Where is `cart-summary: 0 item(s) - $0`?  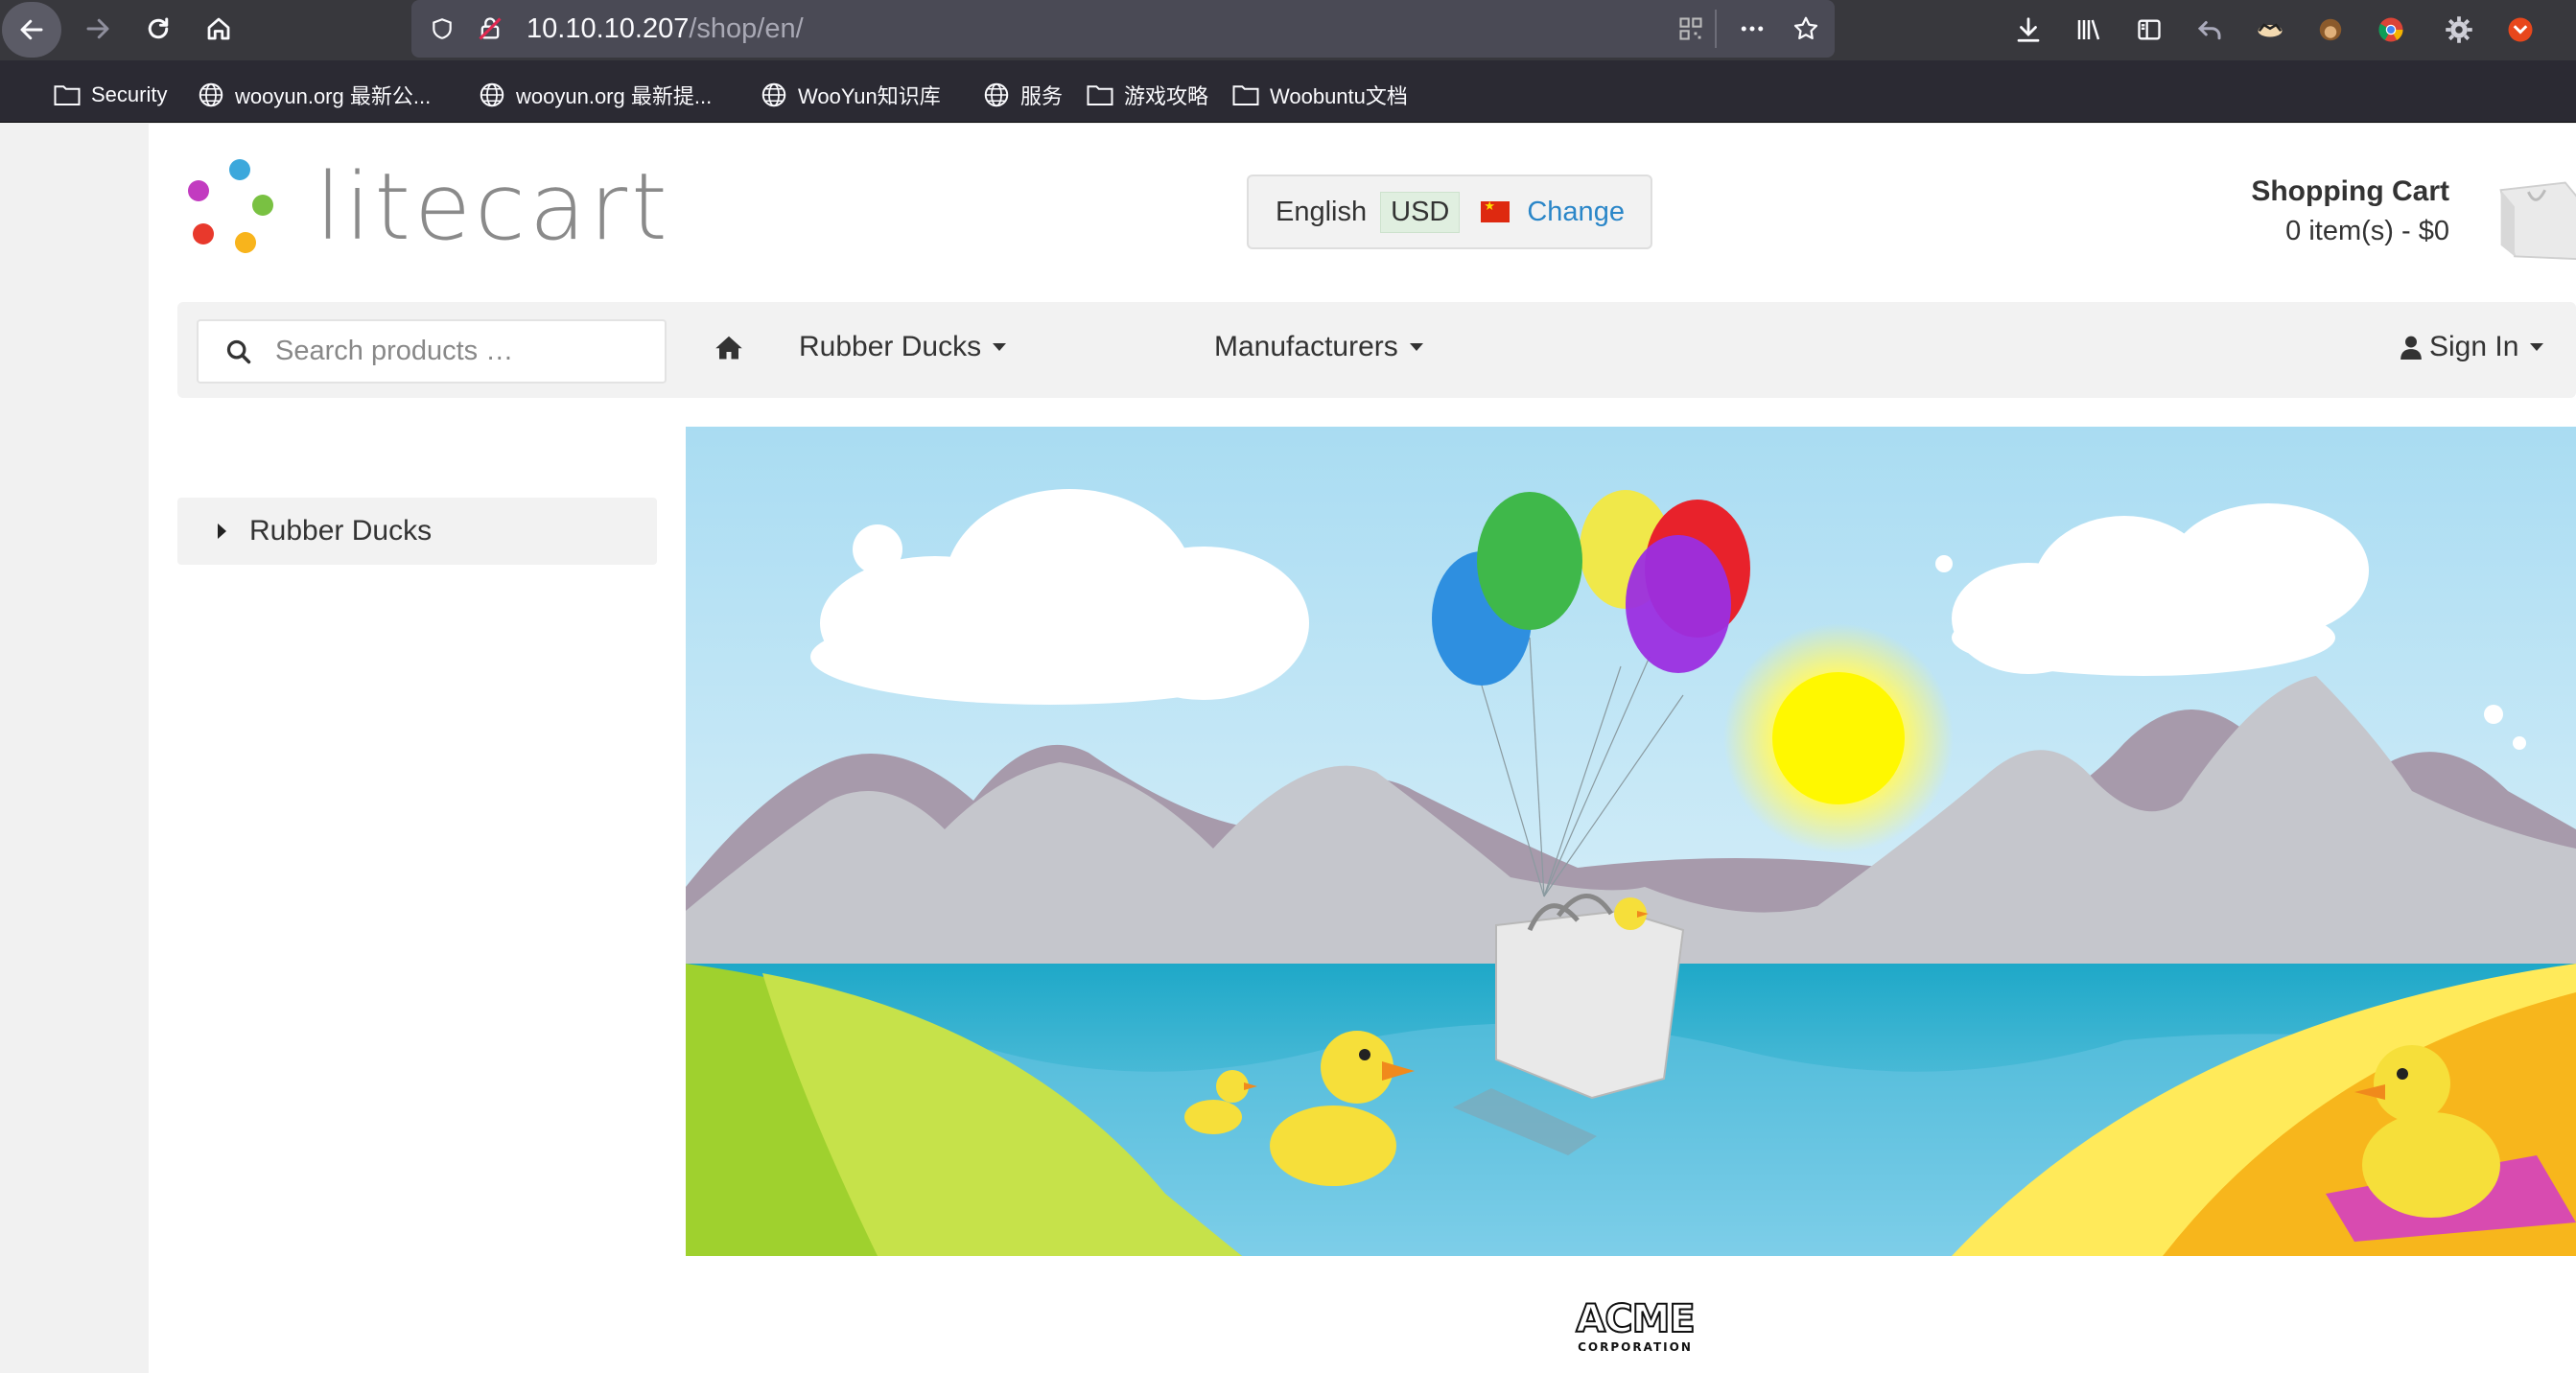
cart-summary: 0 item(s) - $0 is located at coordinates (2367, 231).